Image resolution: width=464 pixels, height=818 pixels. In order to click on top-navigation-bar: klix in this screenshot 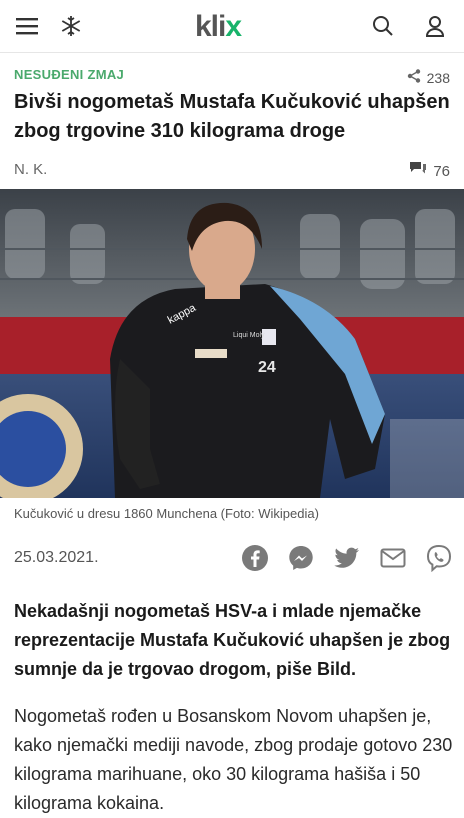, I will do `click(232, 26)`.